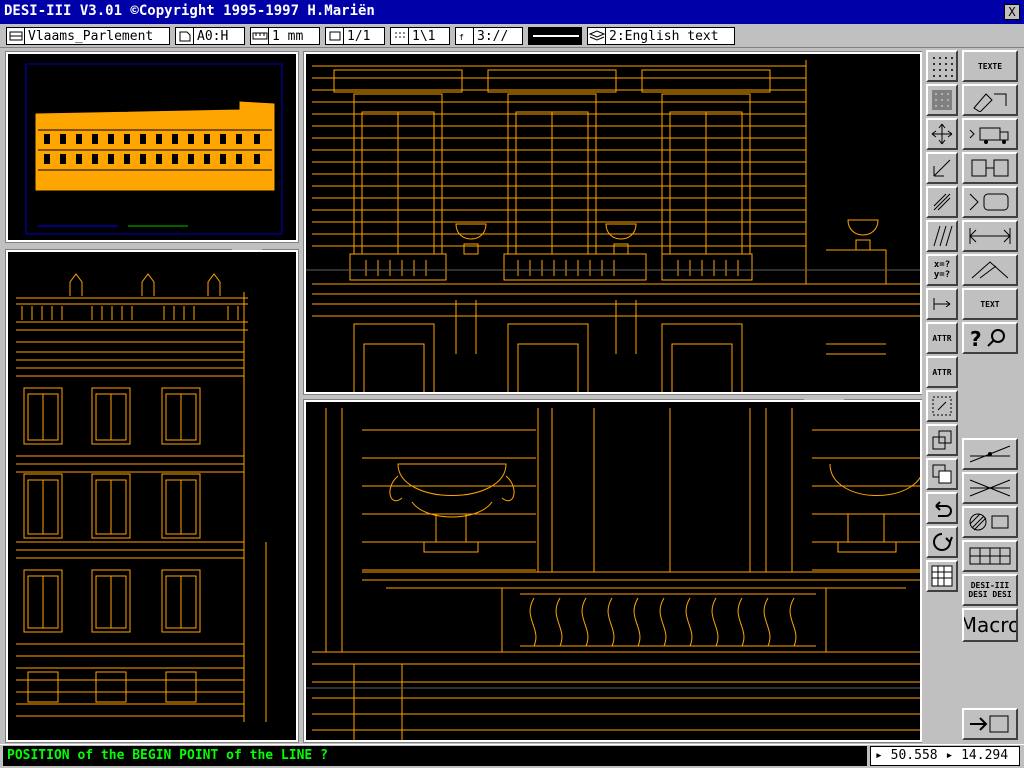  Describe the element at coordinates (335, 36) in the screenshot. I see `scale-icon` at that location.